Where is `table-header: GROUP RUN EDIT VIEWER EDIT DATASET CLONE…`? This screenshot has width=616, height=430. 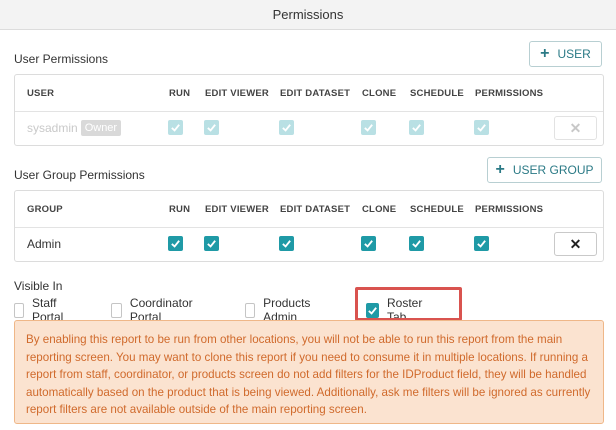 table-header: GROUP RUN EDIT VIEWER EDIT DATASET CLONE… is located at coordinates (309, 209).